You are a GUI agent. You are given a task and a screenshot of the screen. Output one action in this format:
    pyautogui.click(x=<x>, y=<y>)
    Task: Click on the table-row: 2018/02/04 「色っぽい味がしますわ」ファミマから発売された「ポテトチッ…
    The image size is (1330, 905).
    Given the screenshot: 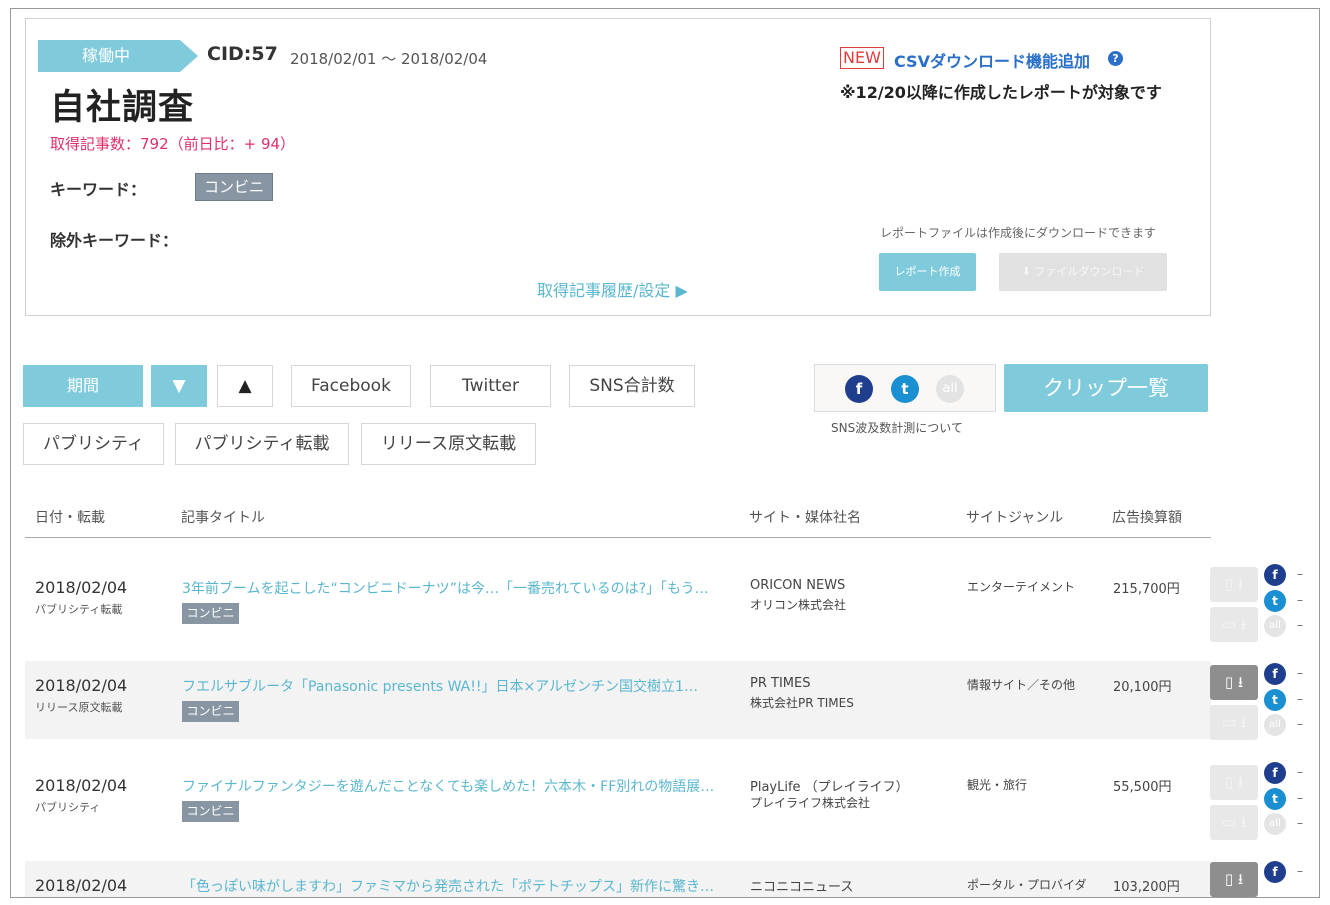 What is the action you would take?
    pyautogui.click(x=618, y=879)
    